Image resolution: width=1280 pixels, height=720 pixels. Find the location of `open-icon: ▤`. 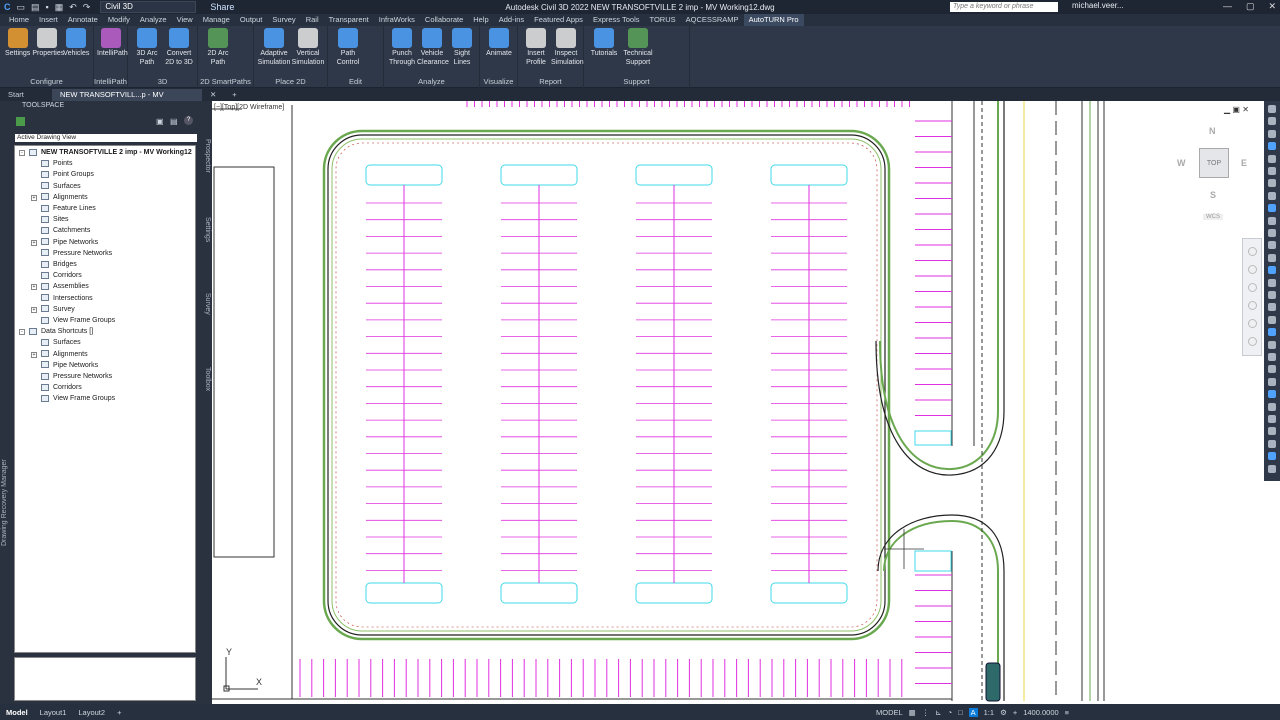

open-icon: ▤ is located at coordinates (35, 7).